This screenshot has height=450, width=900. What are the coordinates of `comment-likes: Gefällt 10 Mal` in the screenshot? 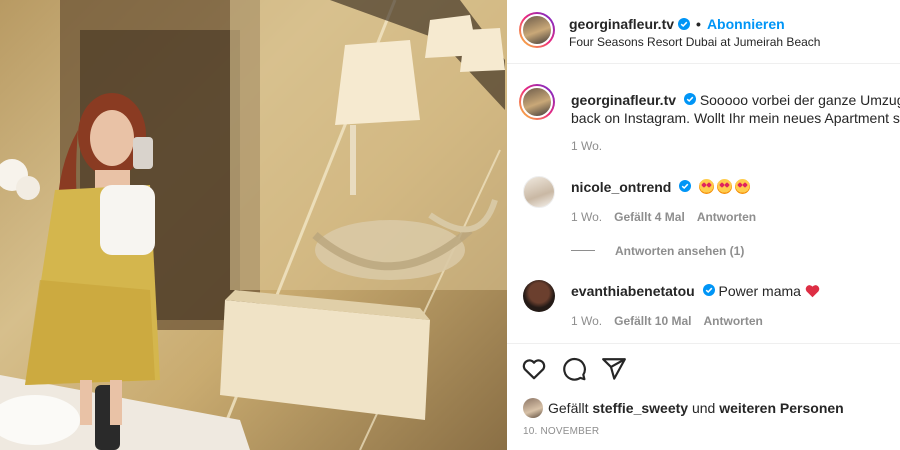 It's located at (652, 321).